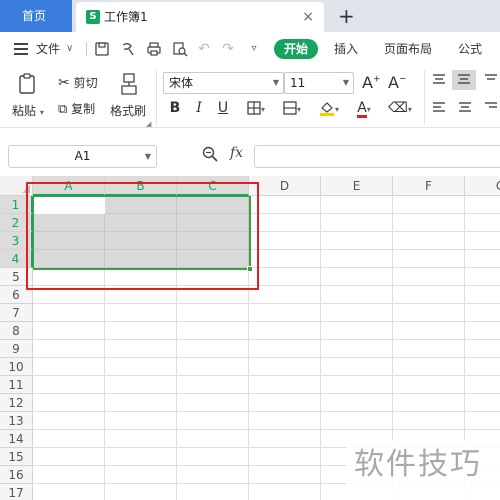  Describe the element at coordinates (204, 49) in the screenshot. I see `undo-icon: ↶` at that location.